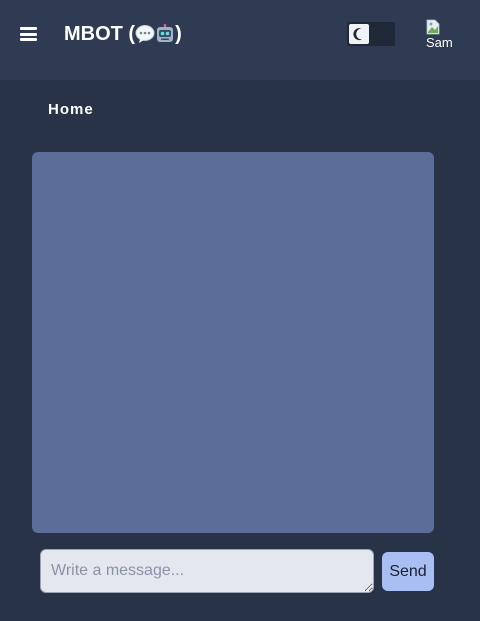 The image size is (480, 621). What do you see at coordinates (433, 27) in the screenshot?
I see `broken-image-icon` at bounding box center [433, 27].